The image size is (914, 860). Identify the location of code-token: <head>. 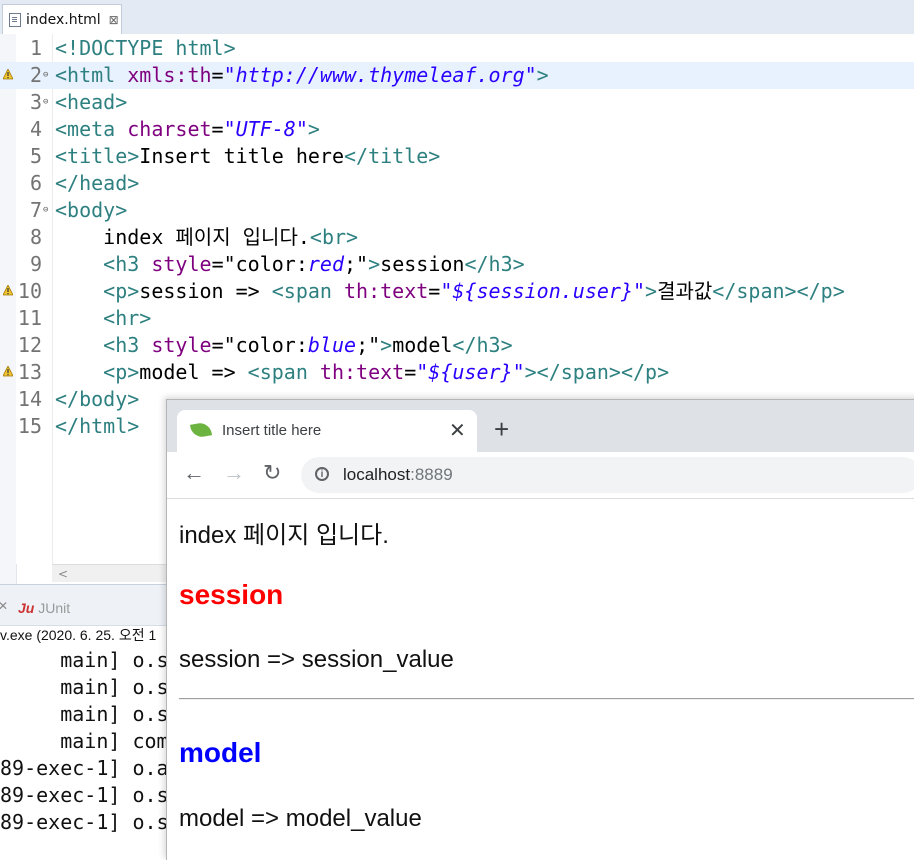
(91, 102).